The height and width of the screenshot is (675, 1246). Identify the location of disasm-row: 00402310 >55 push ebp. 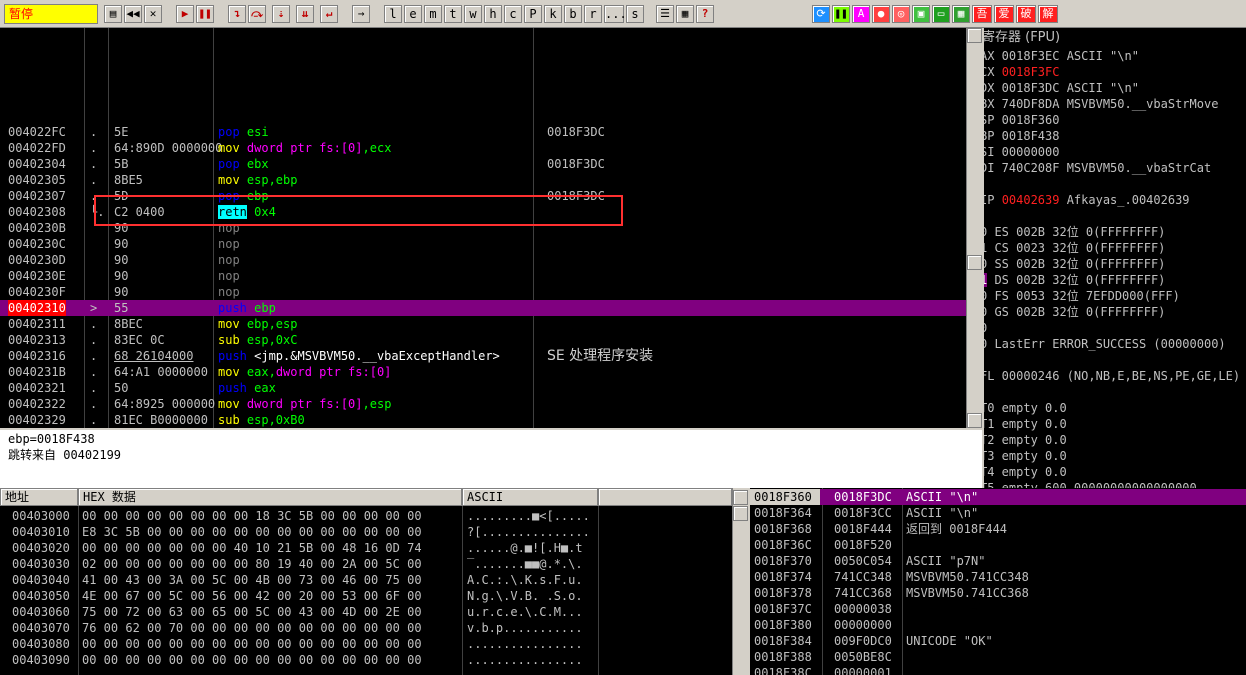
(483, 308).